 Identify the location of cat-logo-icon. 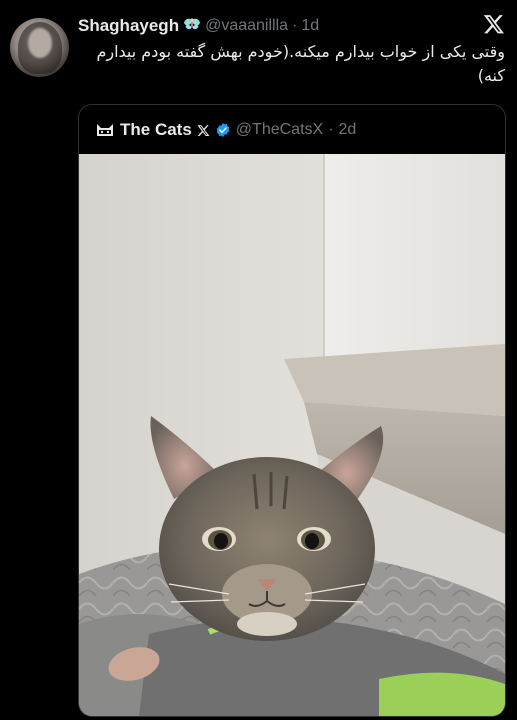
(105, 130).